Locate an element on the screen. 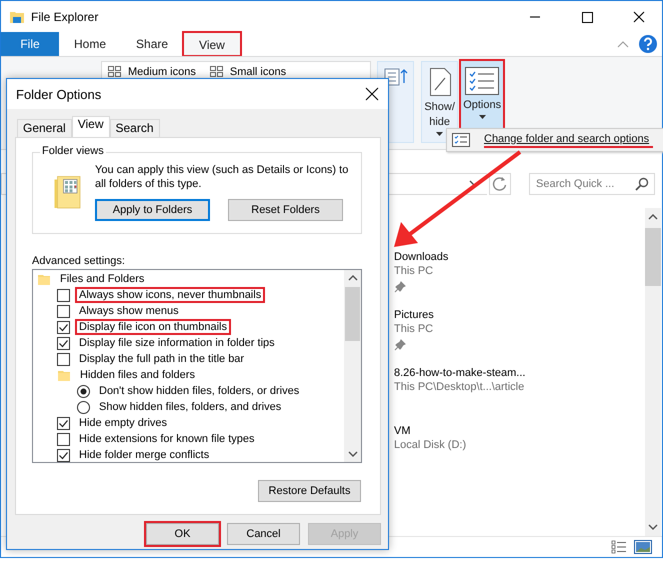 Image resolution: width=663 pixels, height=561 pixels. setting-option: Display file icon on thumbnails is located at coordinates (153, 327).